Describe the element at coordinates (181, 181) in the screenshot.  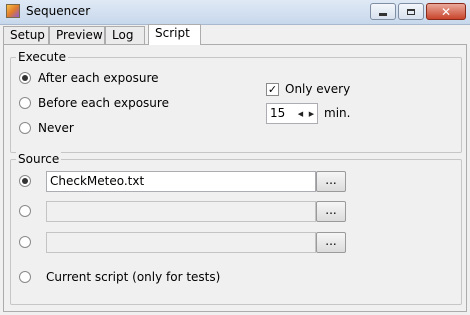
I see `script-path-field-1: CheckMeteo.txt` at that location.